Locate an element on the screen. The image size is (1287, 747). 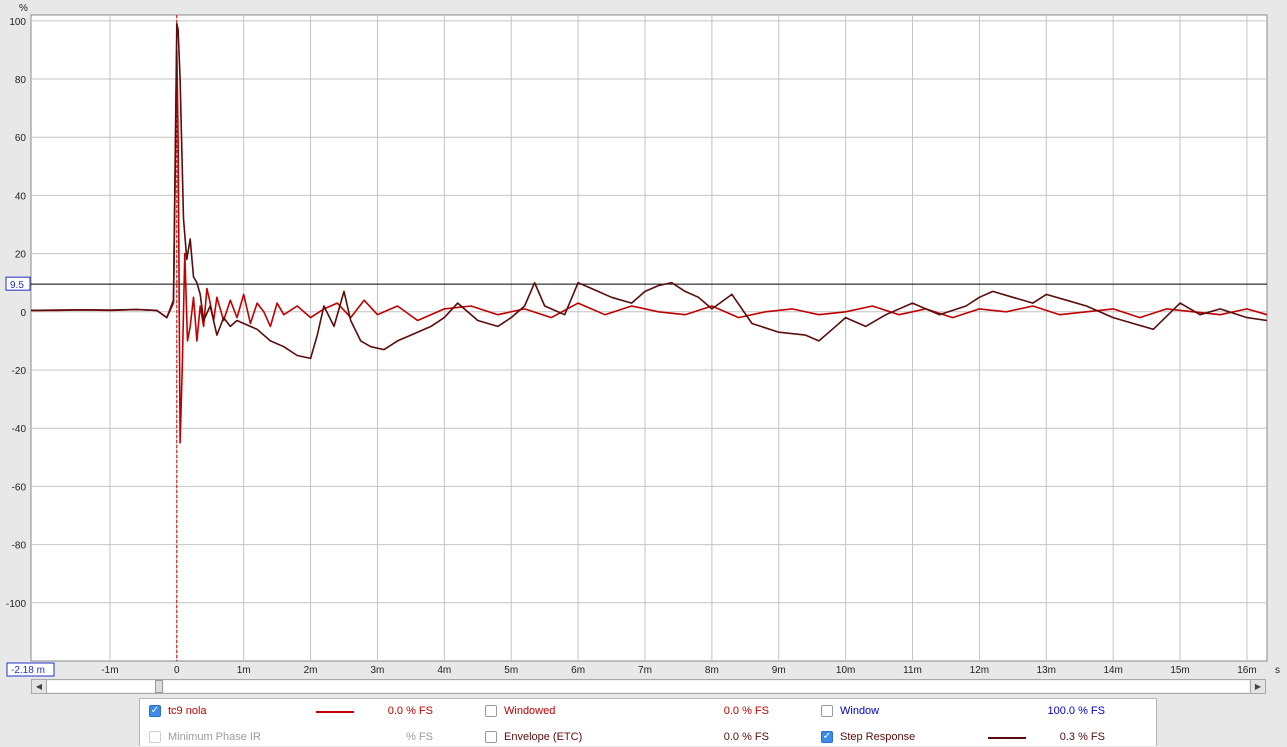
x-tick-label: 2m is located at coordinates (311, 670).